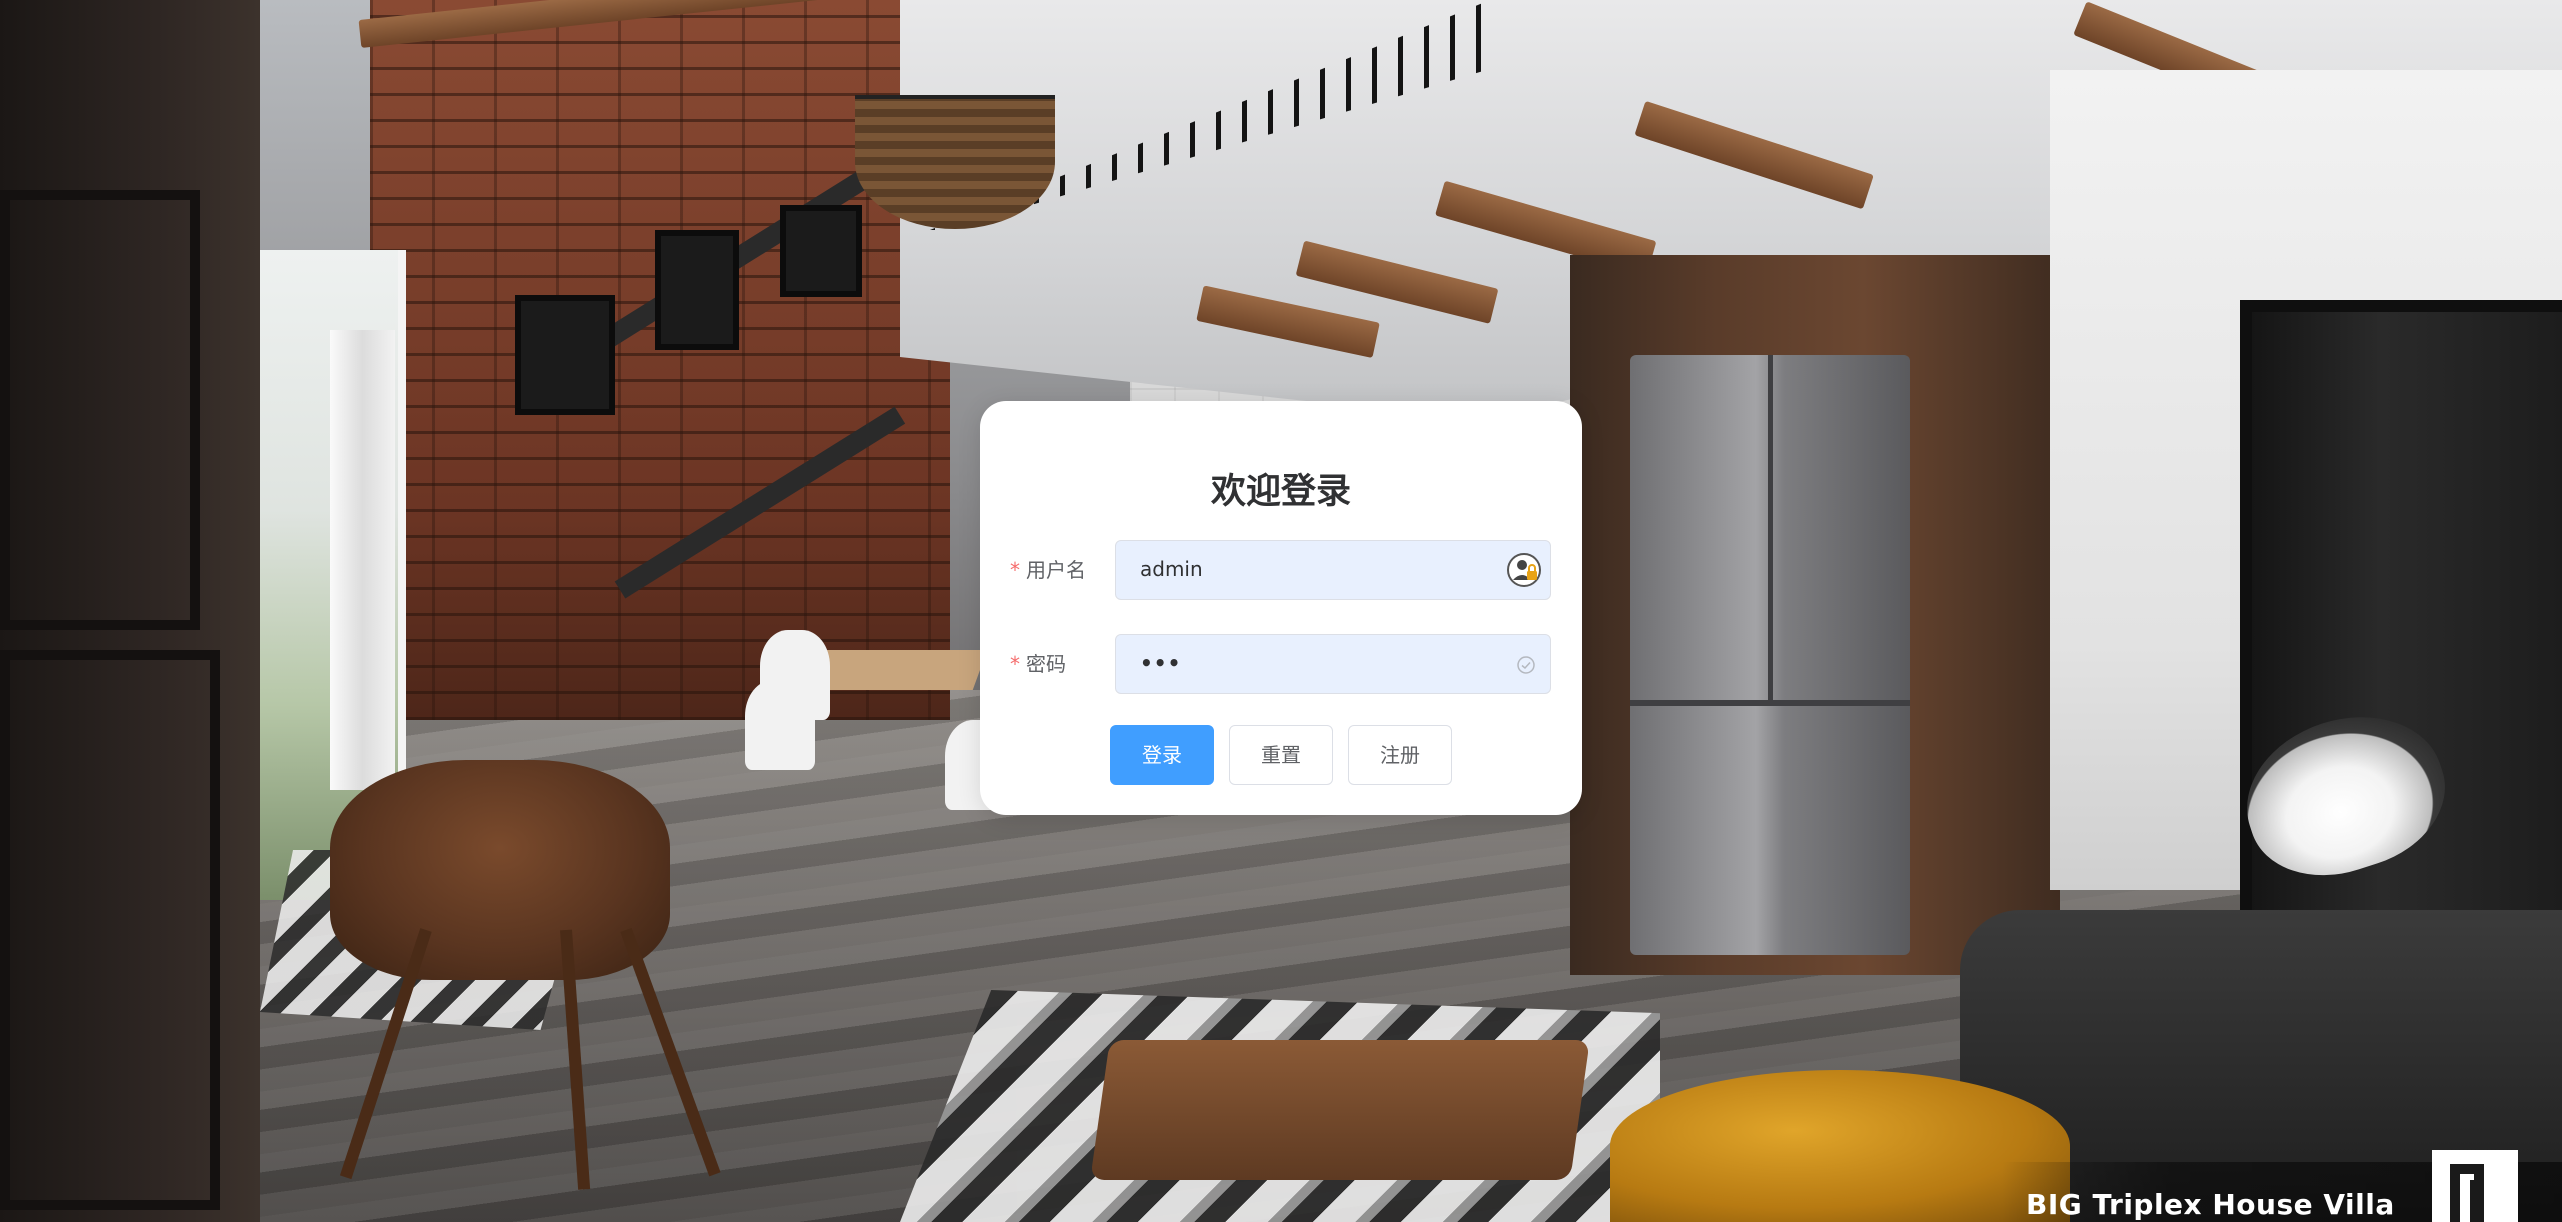 The width and height of the screenshot is (2562, 1222). I want to click on watermark-text: BIG Triplex House Villa, so click(2210, 1204).